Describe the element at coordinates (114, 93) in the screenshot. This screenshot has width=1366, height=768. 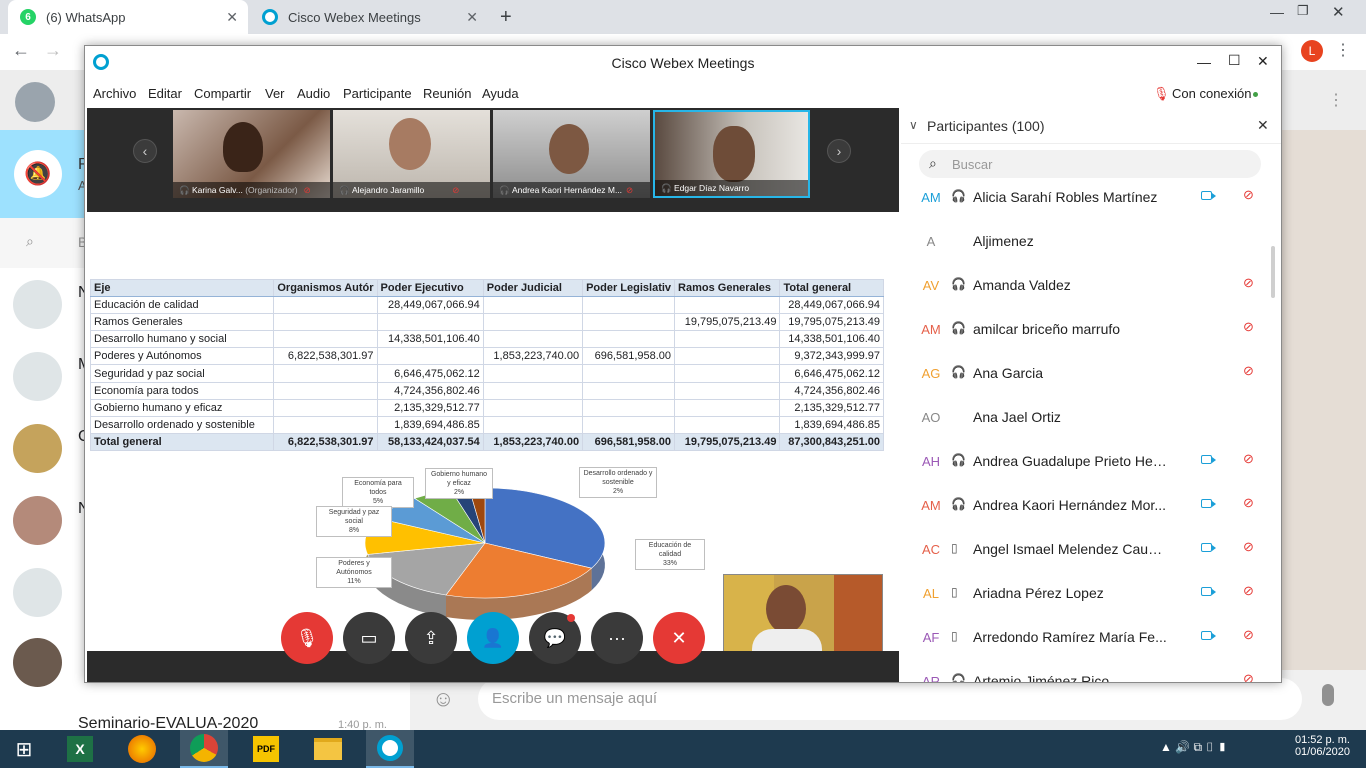
I see `menu-archivo: Archivo` at that location.